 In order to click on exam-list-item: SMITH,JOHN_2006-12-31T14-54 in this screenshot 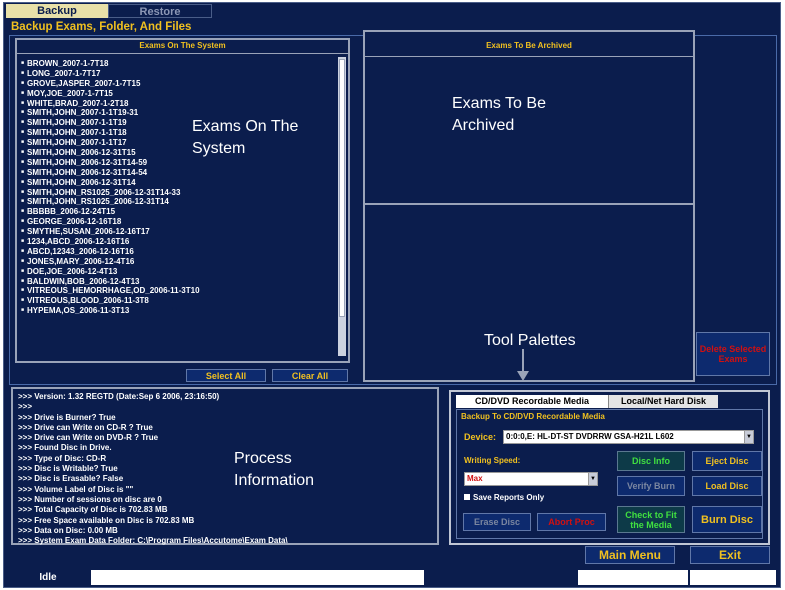, I will do `click(177, 173)`.